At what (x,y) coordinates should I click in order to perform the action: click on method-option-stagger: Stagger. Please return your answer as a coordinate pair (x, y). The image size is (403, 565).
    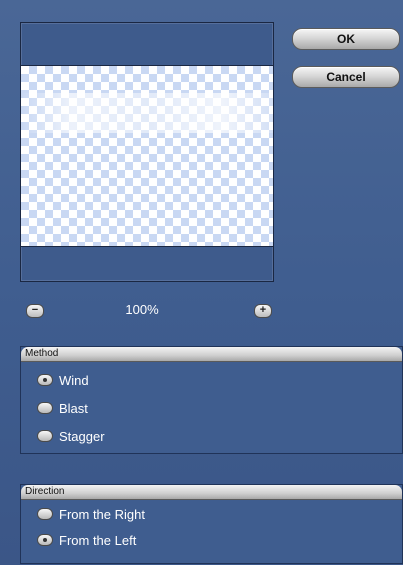
    Looking at the image, I should click on (71, 436).